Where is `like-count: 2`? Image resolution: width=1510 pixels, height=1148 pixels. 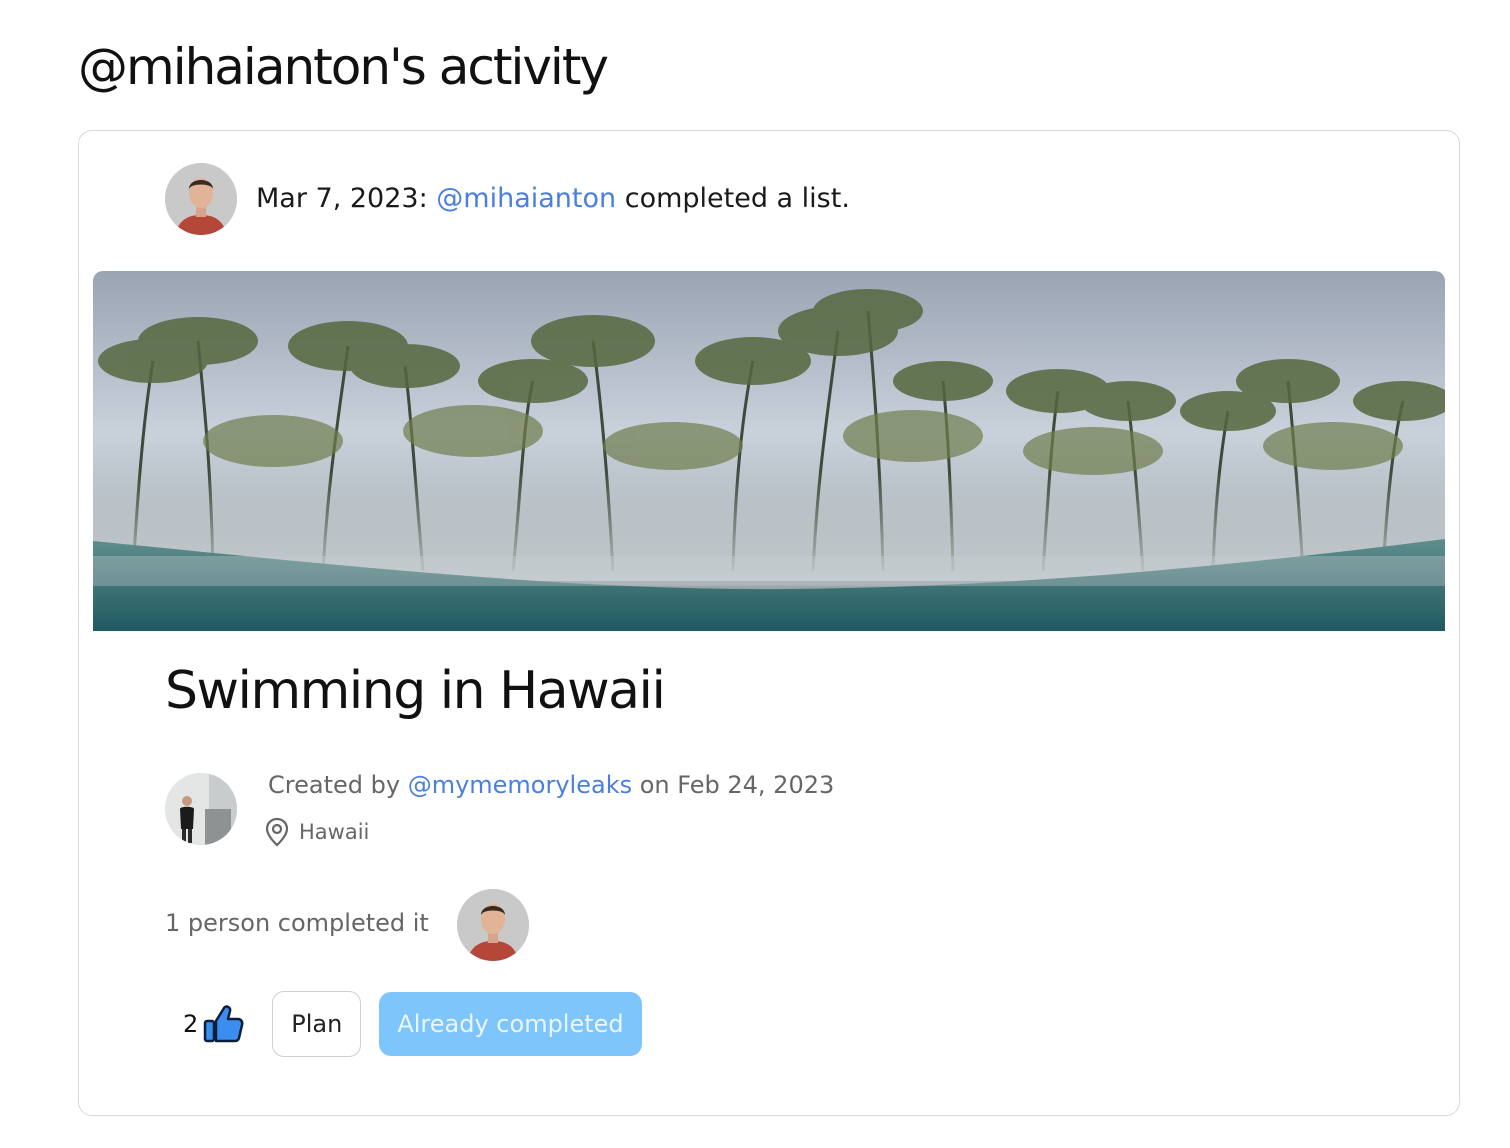
like-count: 2 is located at coordinates (191, 1024).